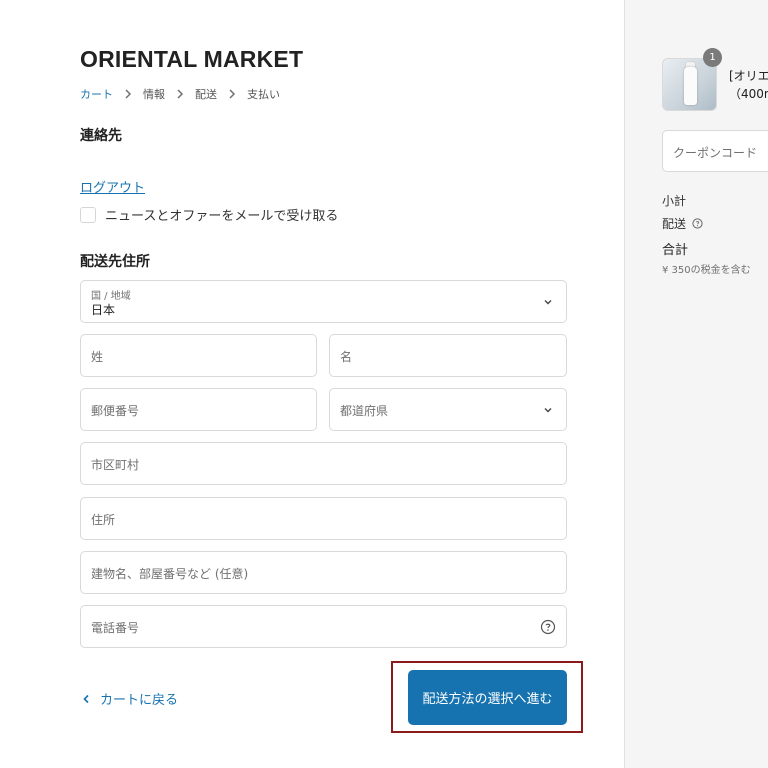 The width and height of the screenshot is (768, 768). I want to click on coupon-input: クーポンコード, so click(715, 151).